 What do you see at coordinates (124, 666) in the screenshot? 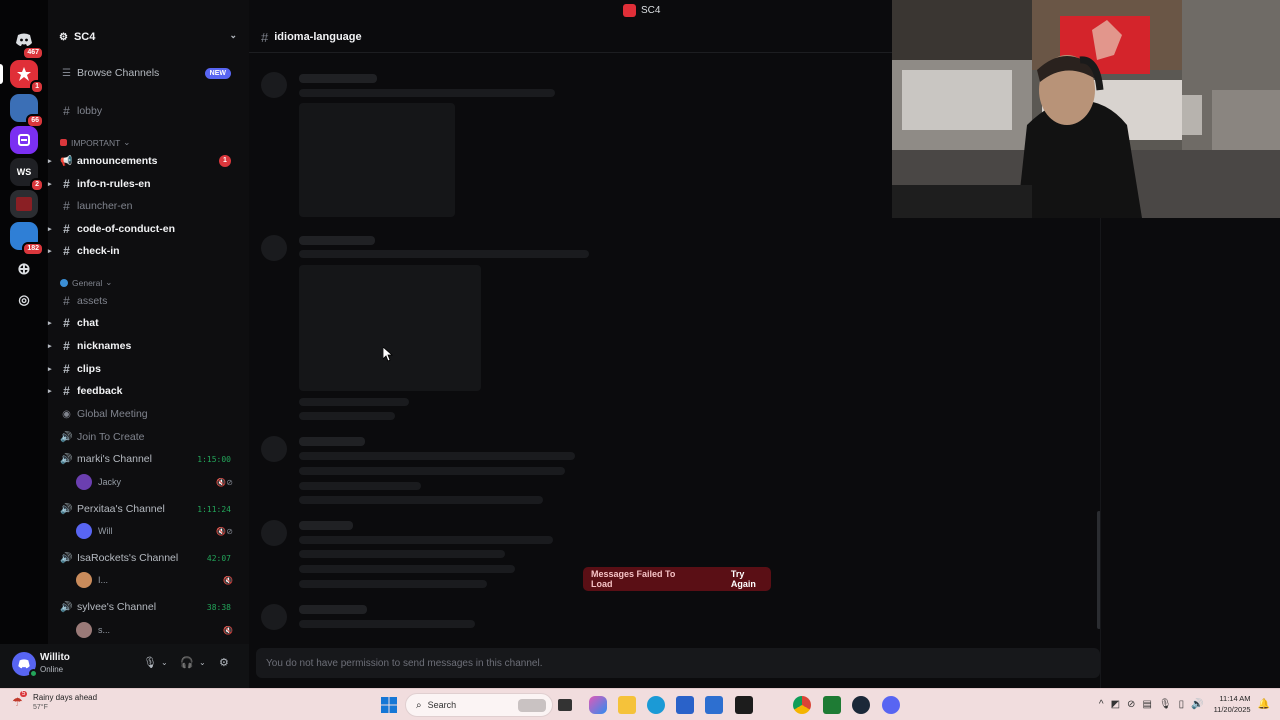
I see `user-panel: Willito Online 🎙 ⌄ 🎧 ⌄ ⚙` at bounding box center [124, 666].